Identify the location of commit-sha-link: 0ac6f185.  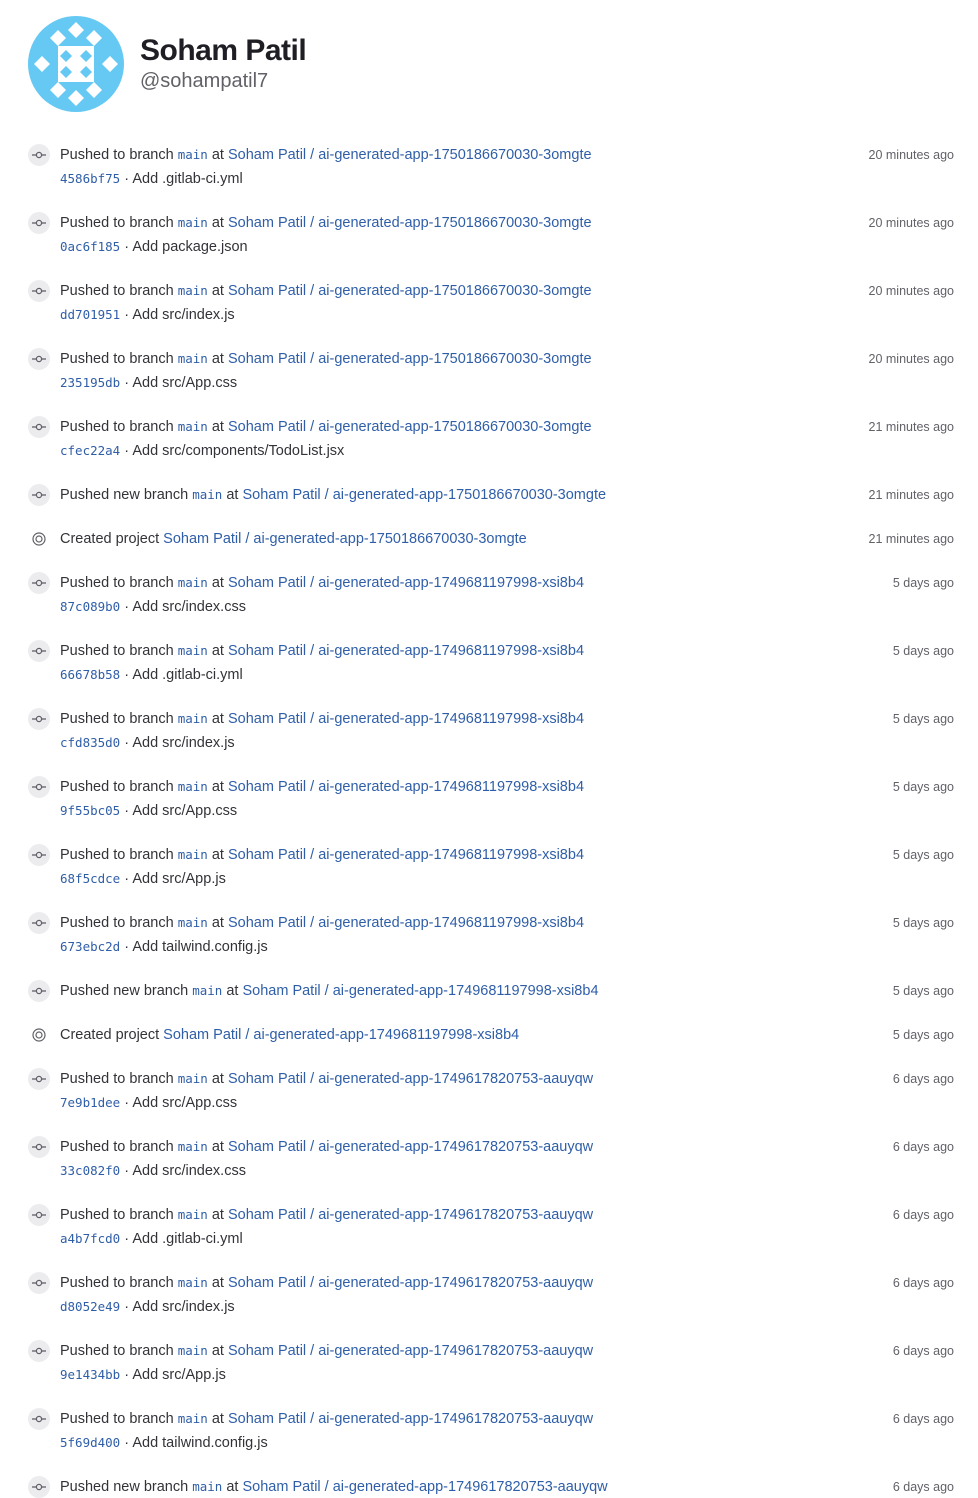
(90, 246).